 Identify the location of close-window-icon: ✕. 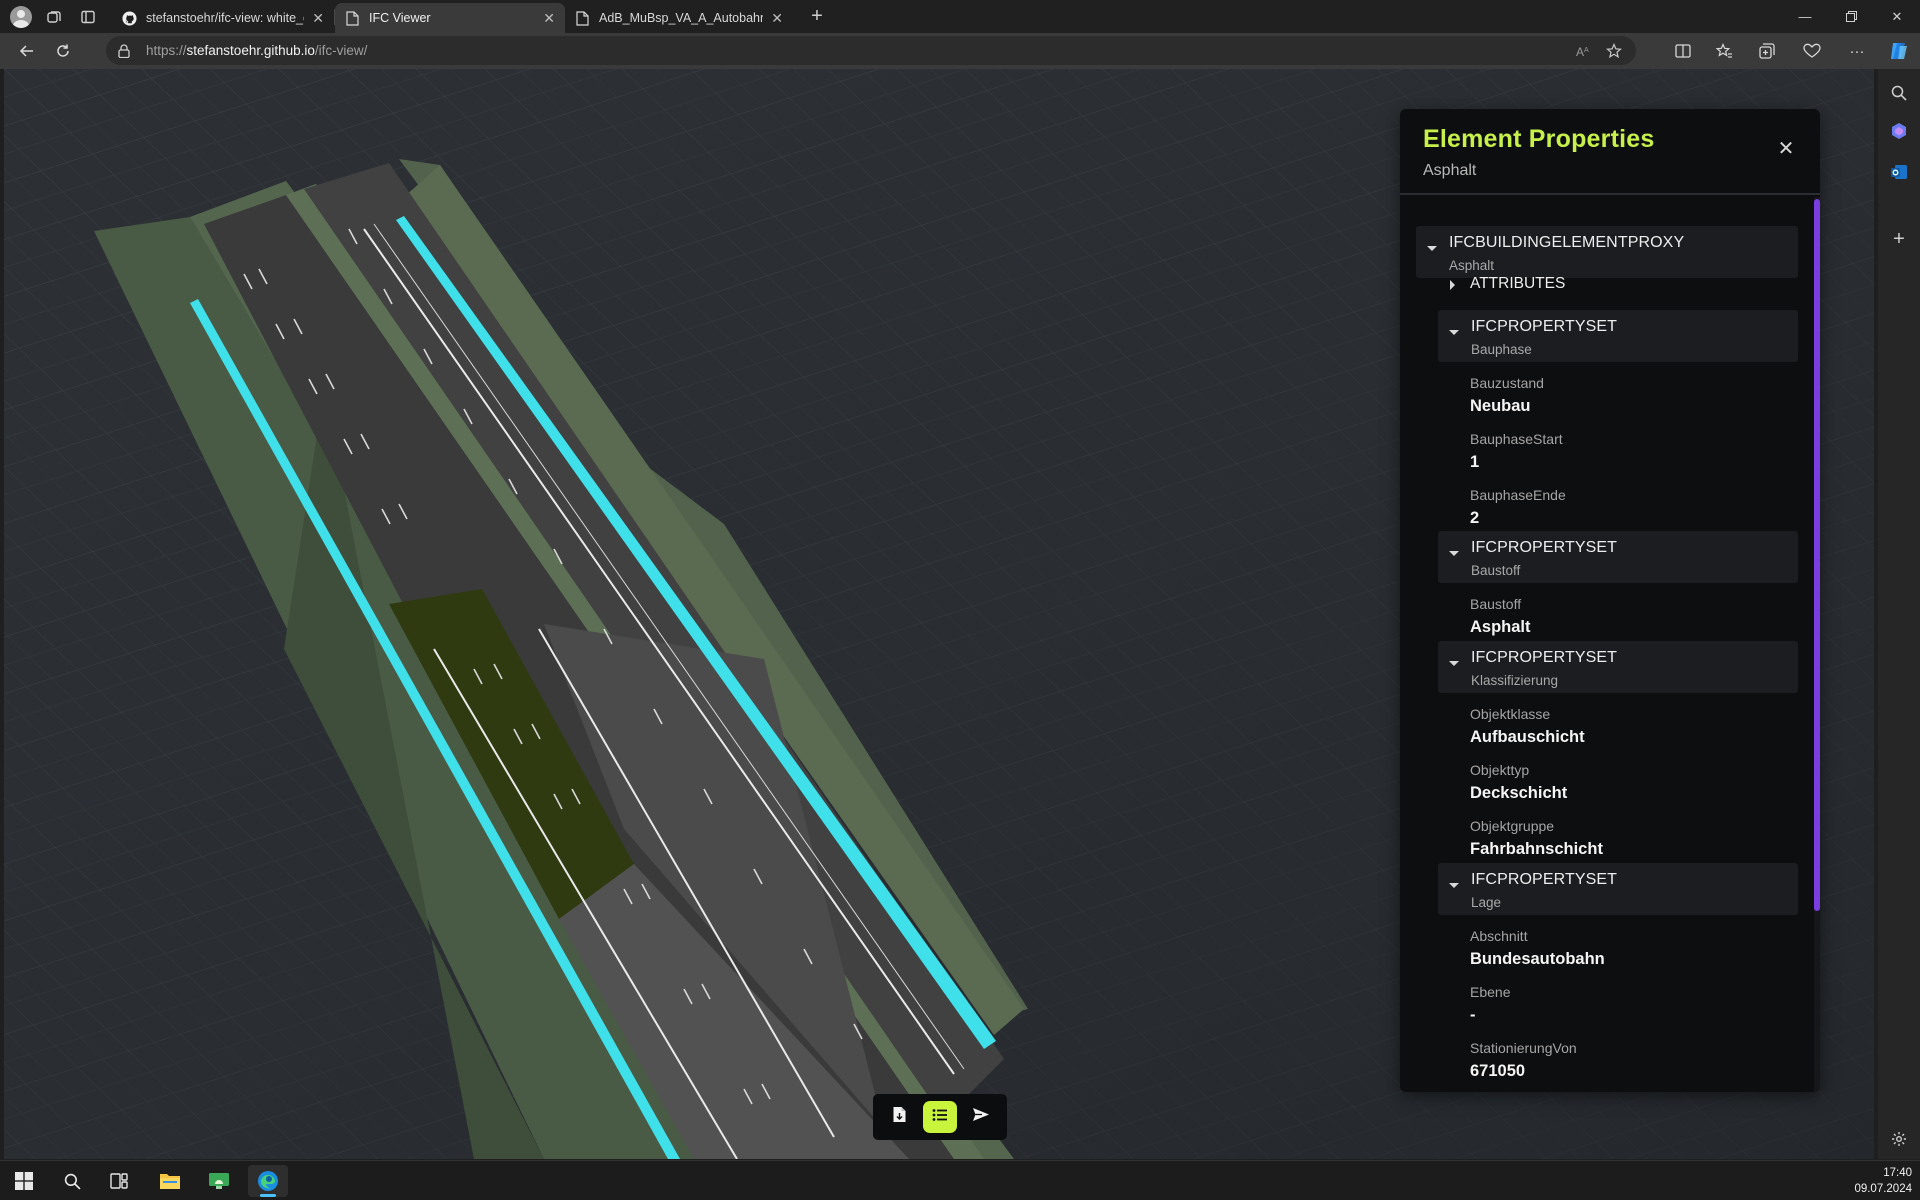
(1897, 16).